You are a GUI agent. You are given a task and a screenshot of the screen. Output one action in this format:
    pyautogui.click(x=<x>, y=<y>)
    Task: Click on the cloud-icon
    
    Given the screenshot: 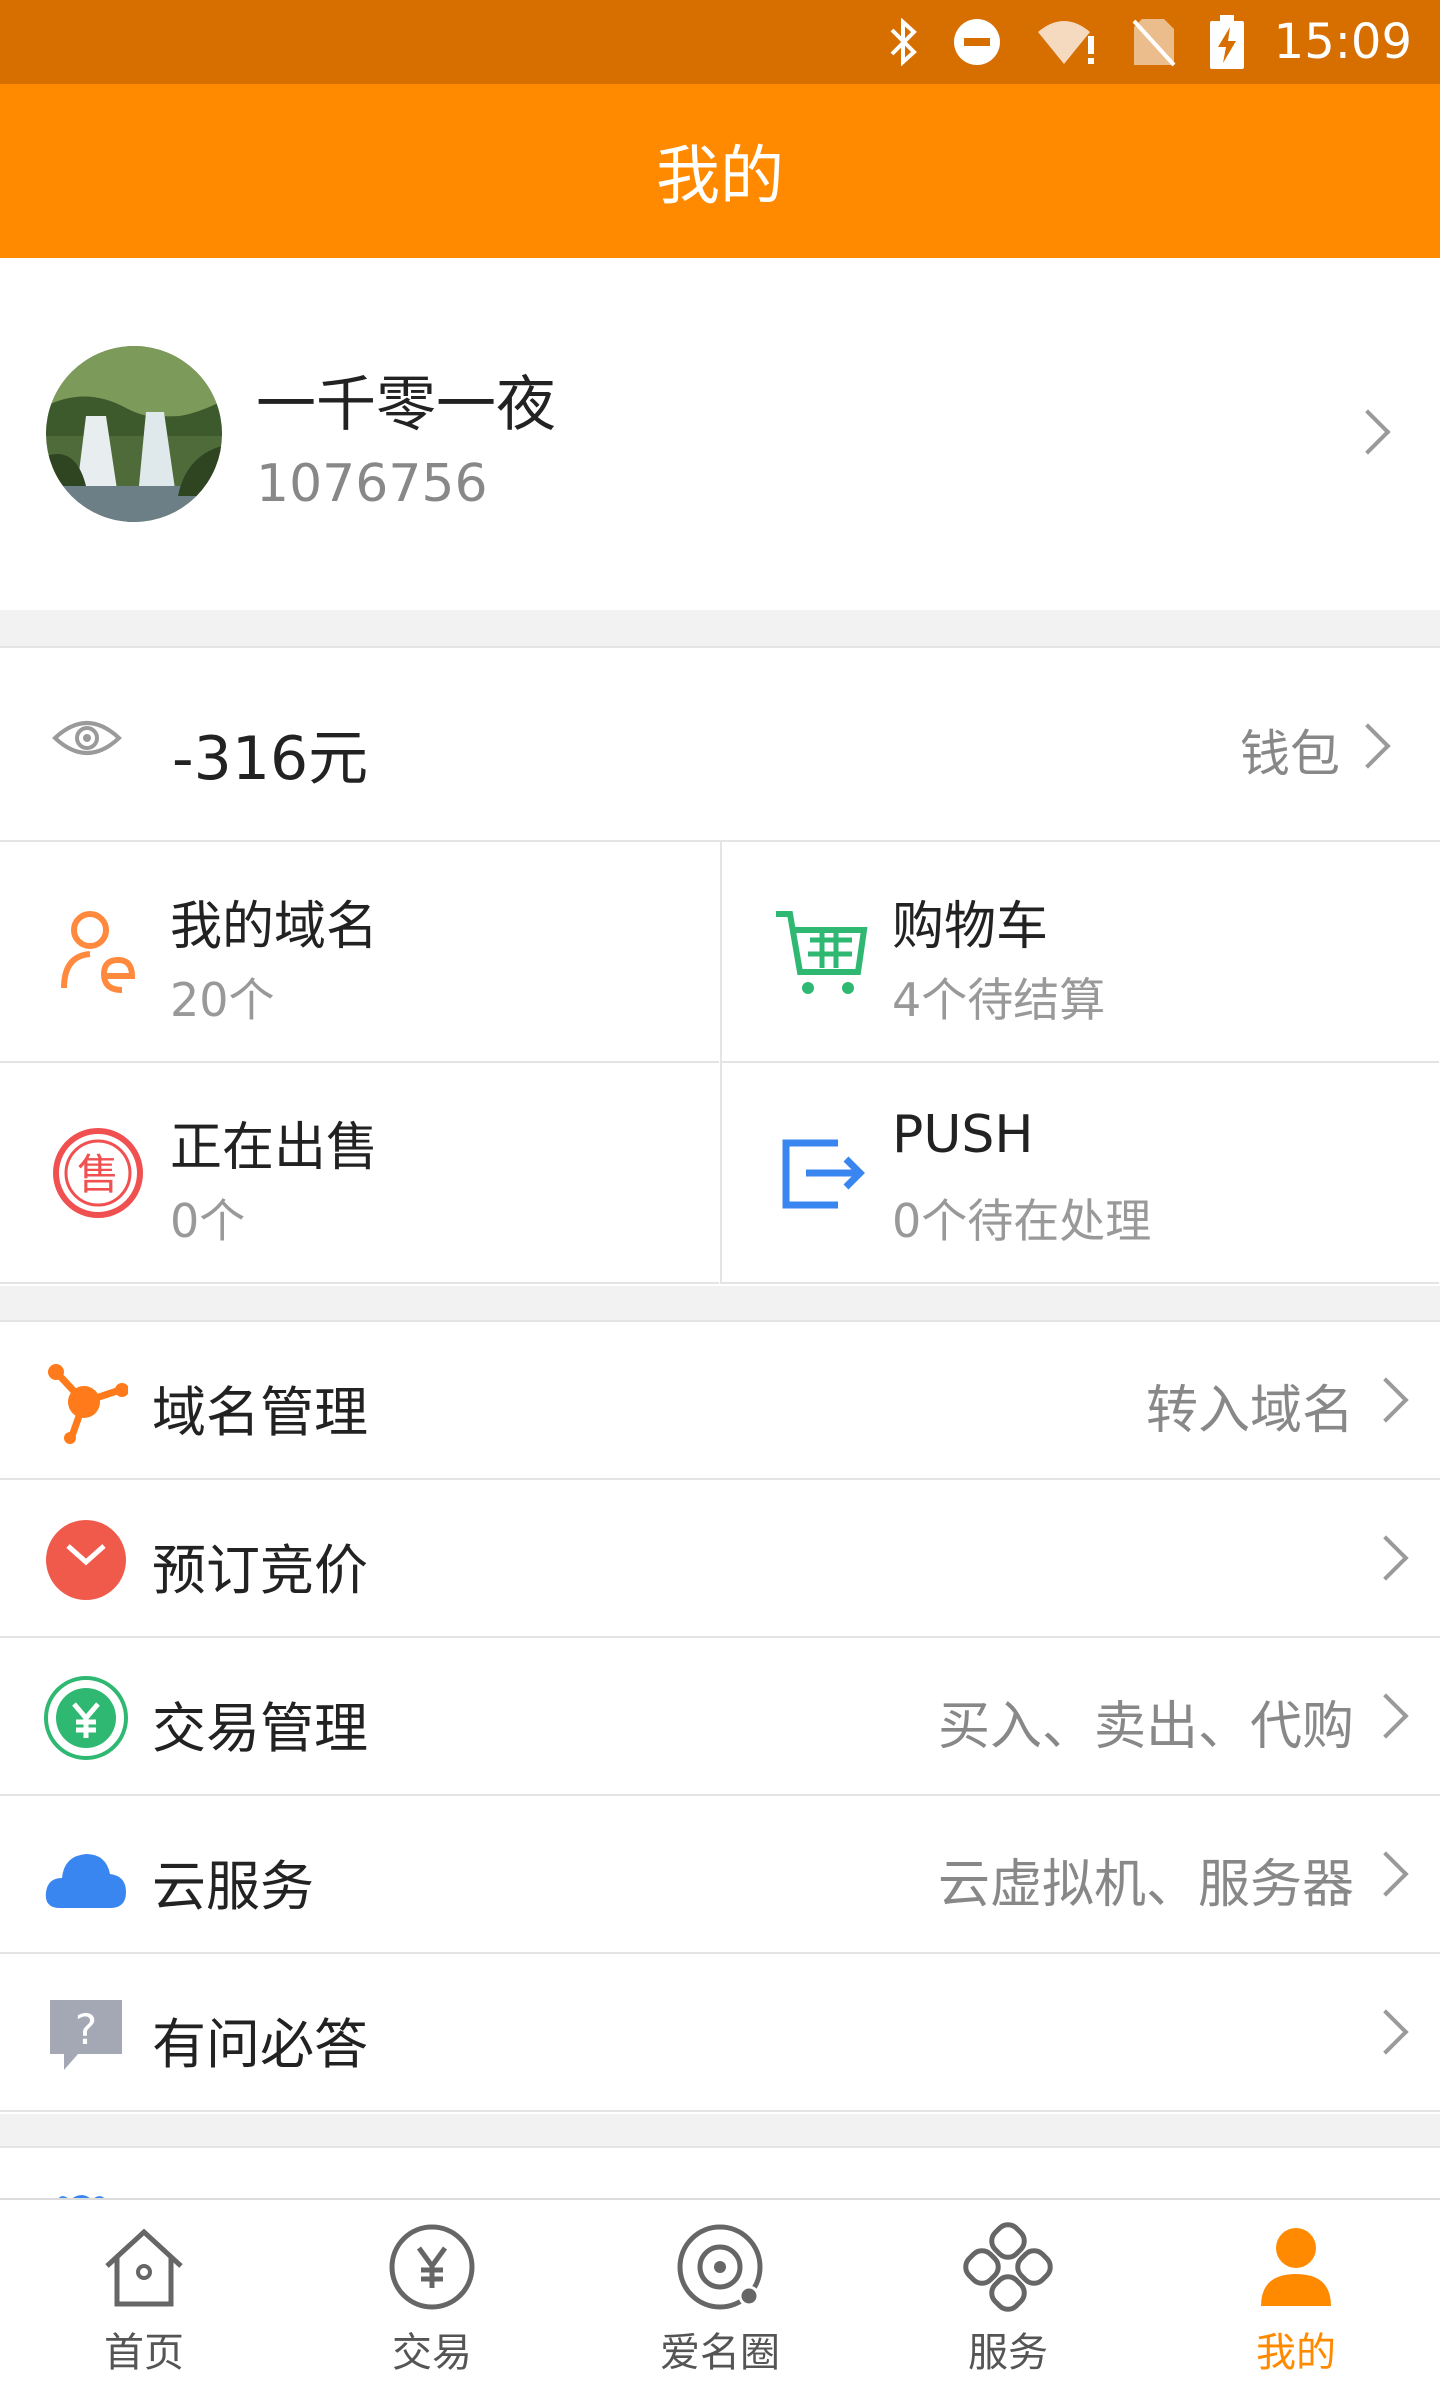 What is the action you would take?
    pyautogui.click(x=86, y=1876)
    